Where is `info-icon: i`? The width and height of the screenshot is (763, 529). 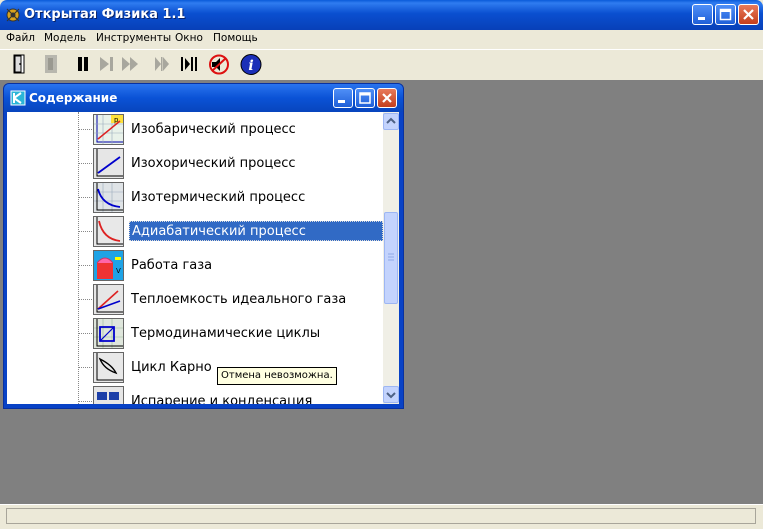 info-icon: i is located at coordinates (251, 64).